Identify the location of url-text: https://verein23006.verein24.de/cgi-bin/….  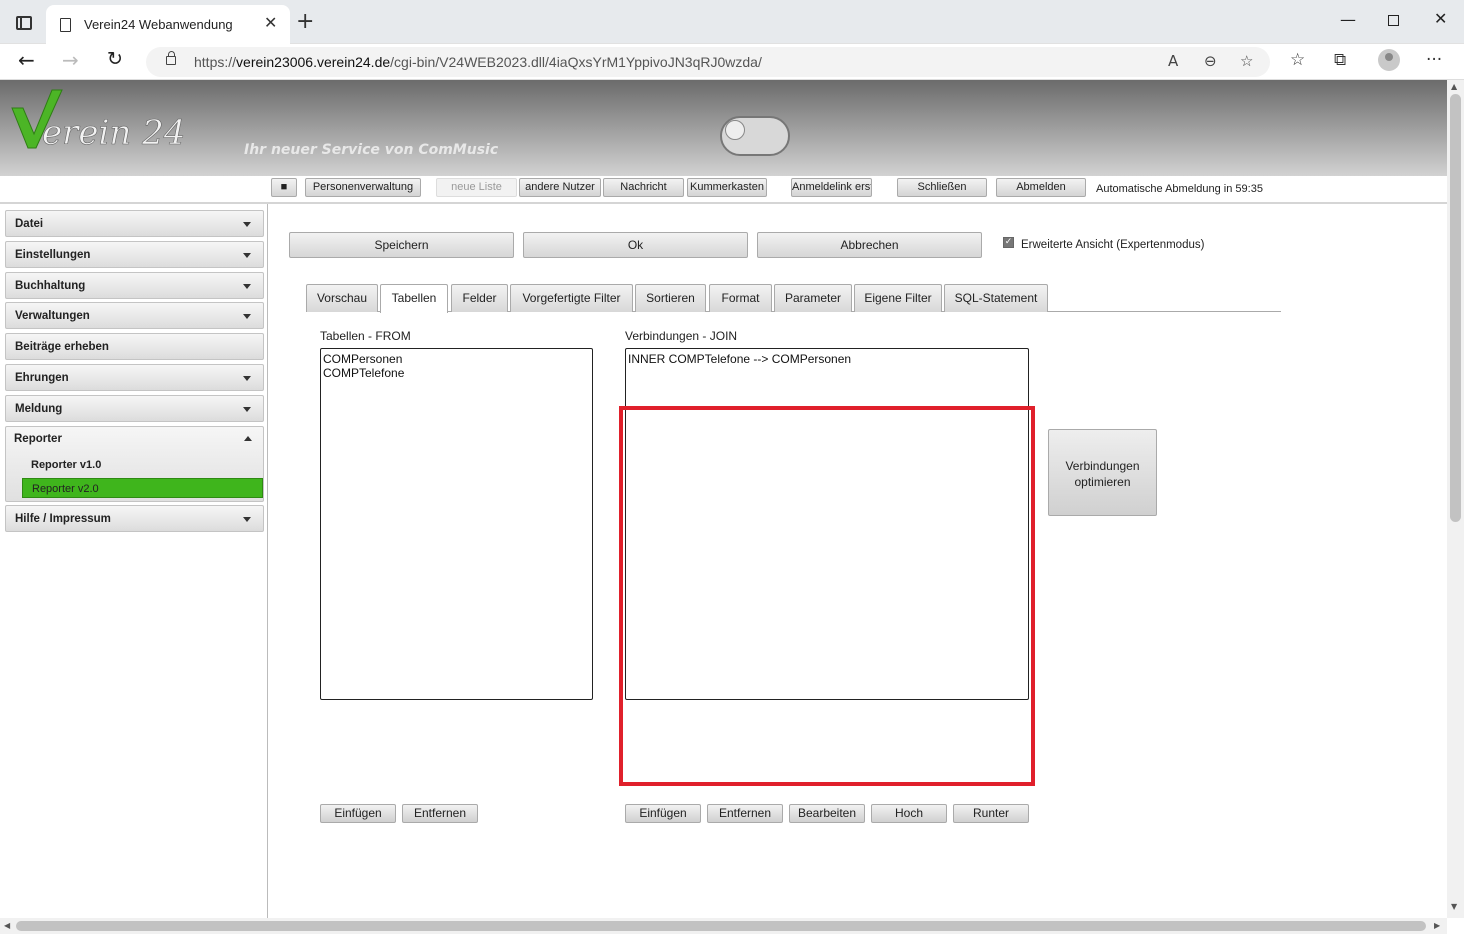
(478, 62).